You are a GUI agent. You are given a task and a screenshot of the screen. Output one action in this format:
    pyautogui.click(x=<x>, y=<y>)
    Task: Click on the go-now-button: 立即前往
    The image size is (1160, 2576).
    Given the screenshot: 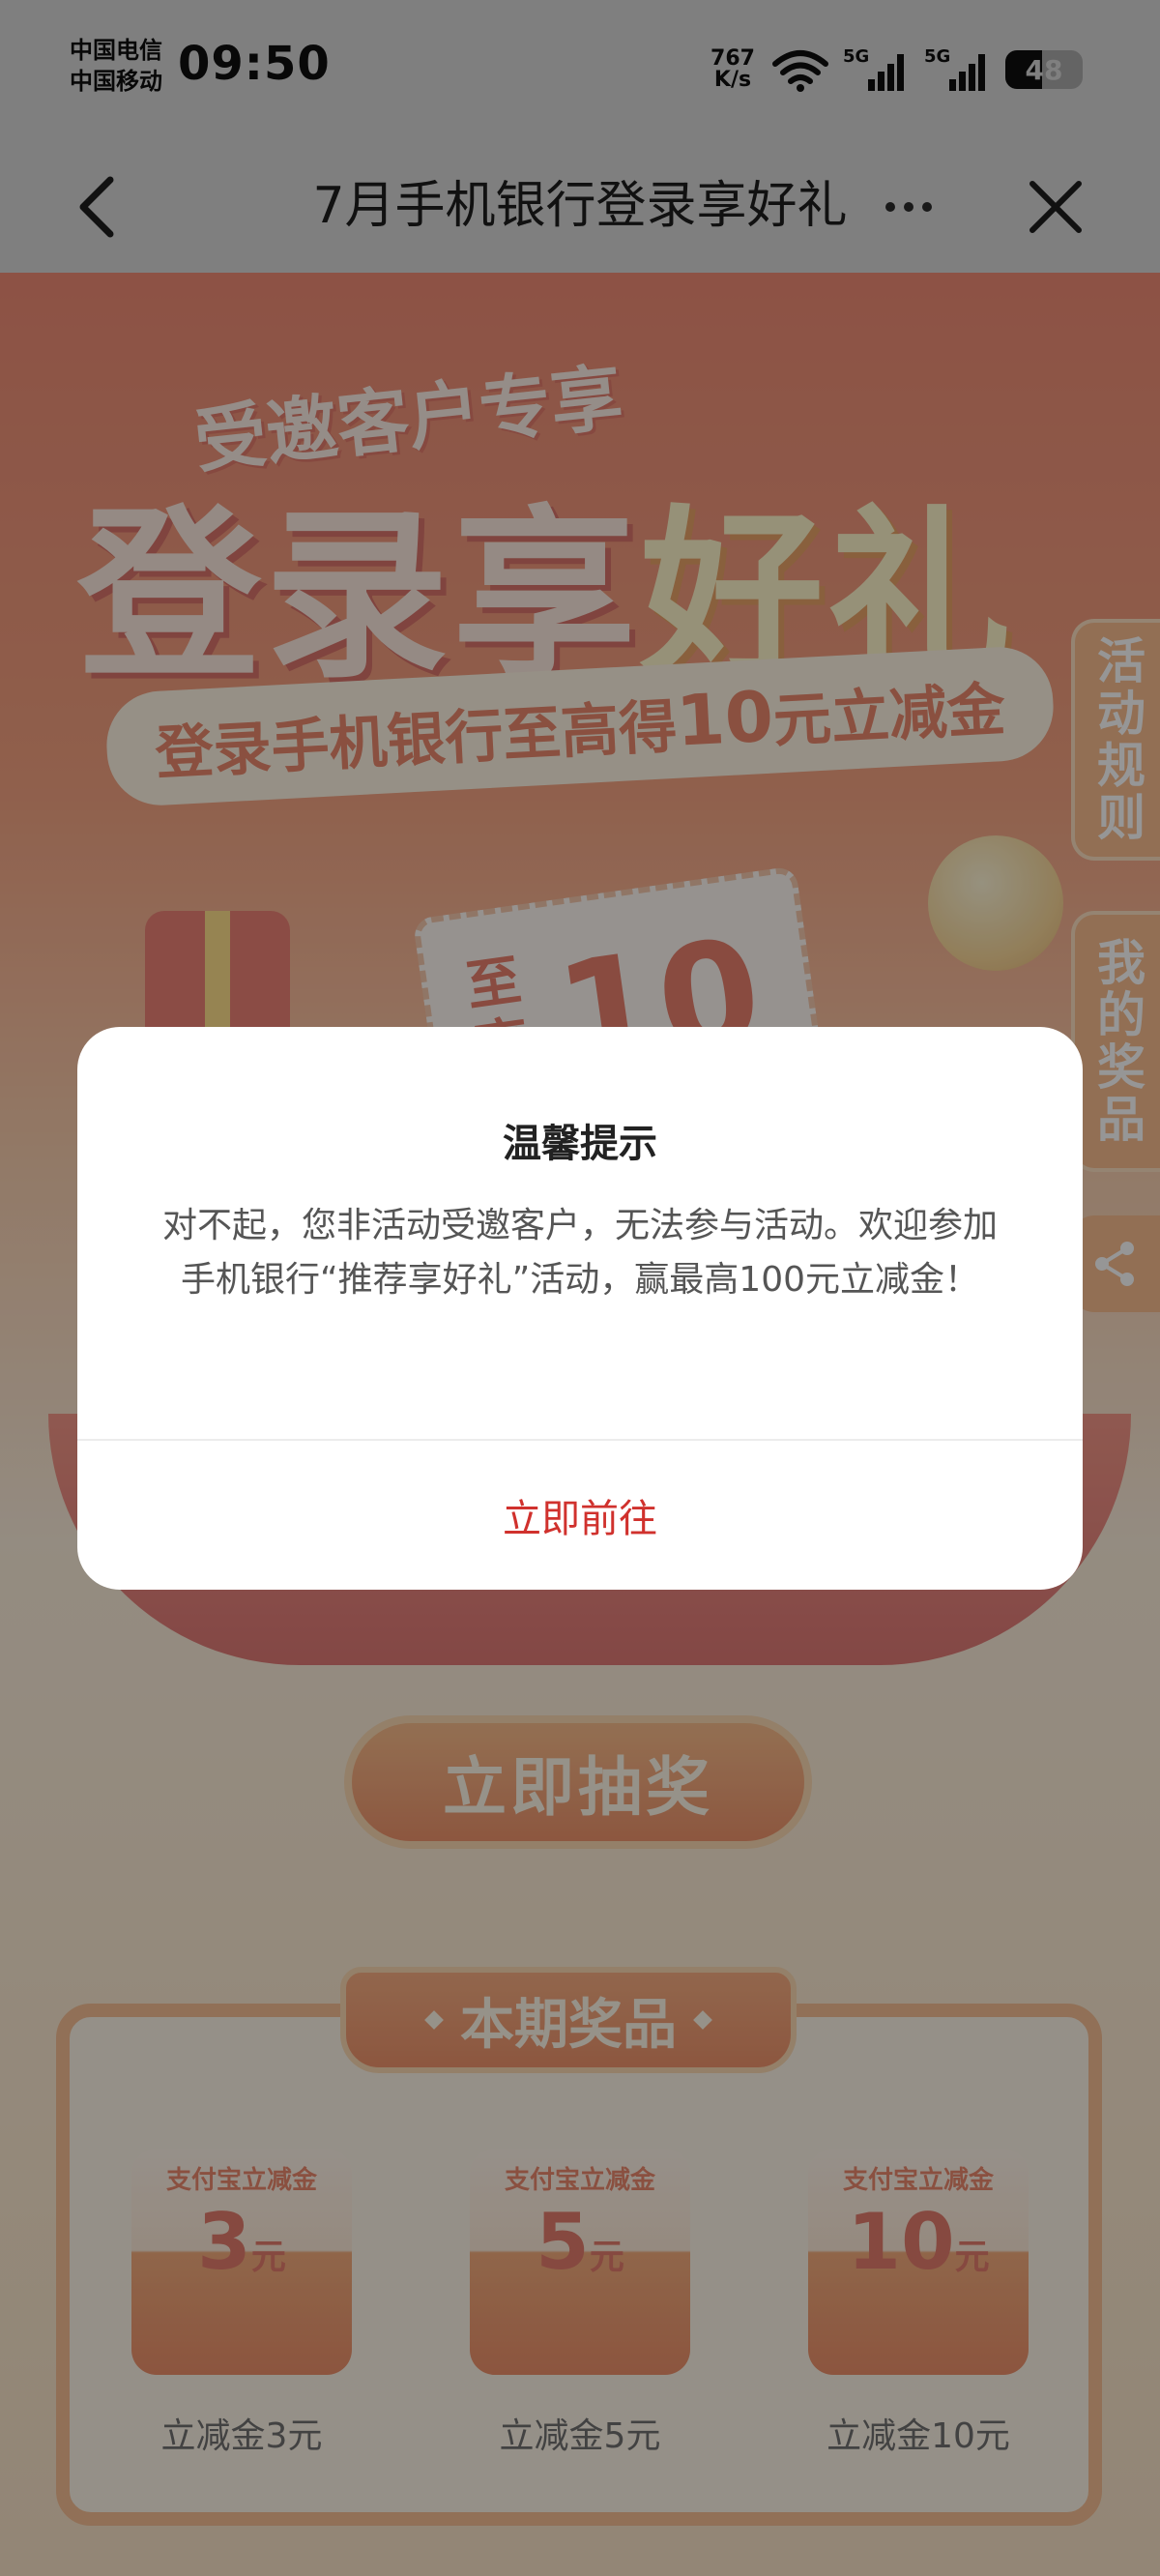 What is the action you would take?
    pyautogui.click(x=580, y=1515)
    